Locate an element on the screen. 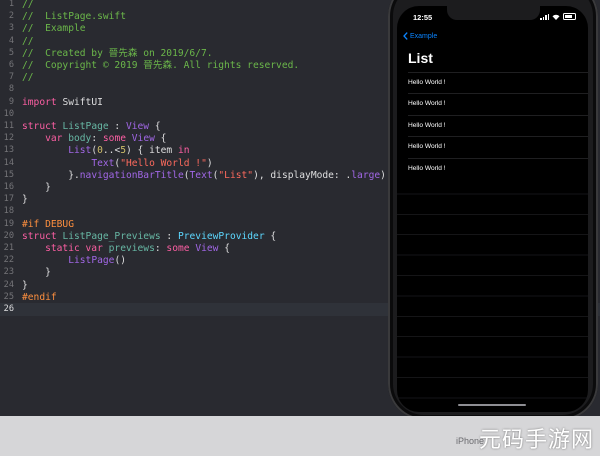 This screenshot has height=456, width=600. code-token: #endif is located at coordinates (39, 297).